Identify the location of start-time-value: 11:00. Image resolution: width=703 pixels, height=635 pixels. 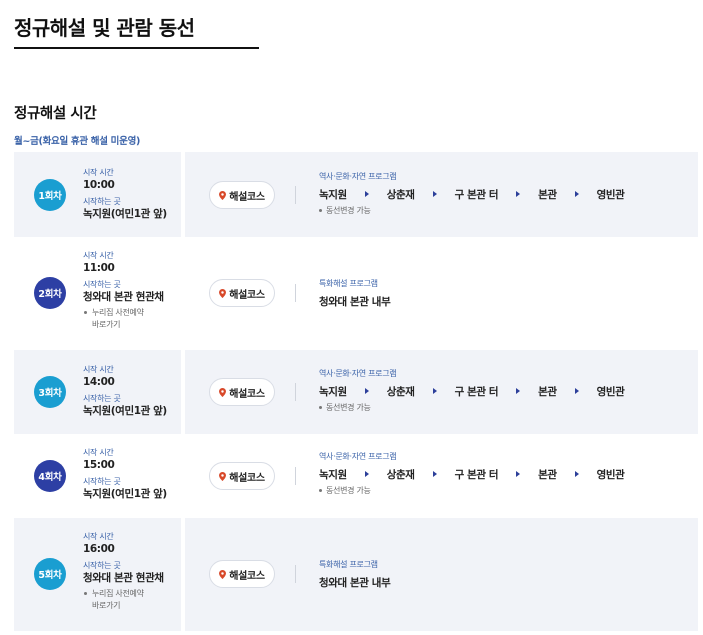
(99, 268).